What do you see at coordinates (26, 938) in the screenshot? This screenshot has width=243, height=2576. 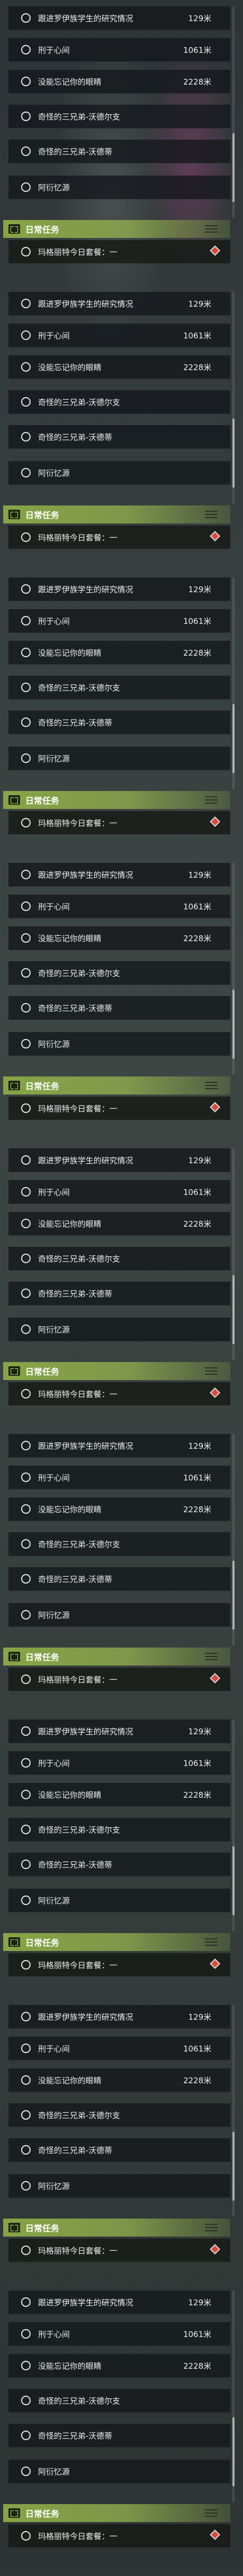 I see `circle-icon` at bounding box center [26, 938].